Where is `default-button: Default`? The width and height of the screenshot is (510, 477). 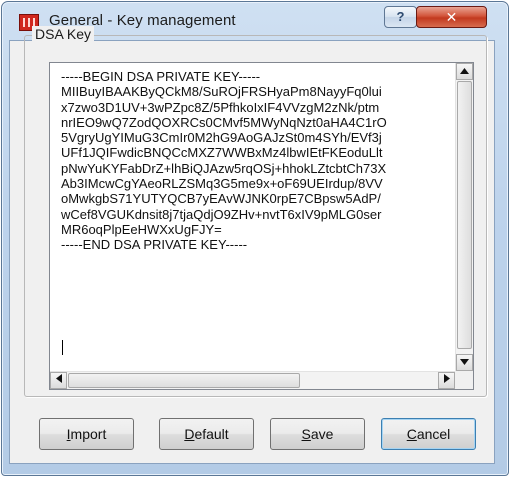
default-button: Default is located at coordinates (206, 434).